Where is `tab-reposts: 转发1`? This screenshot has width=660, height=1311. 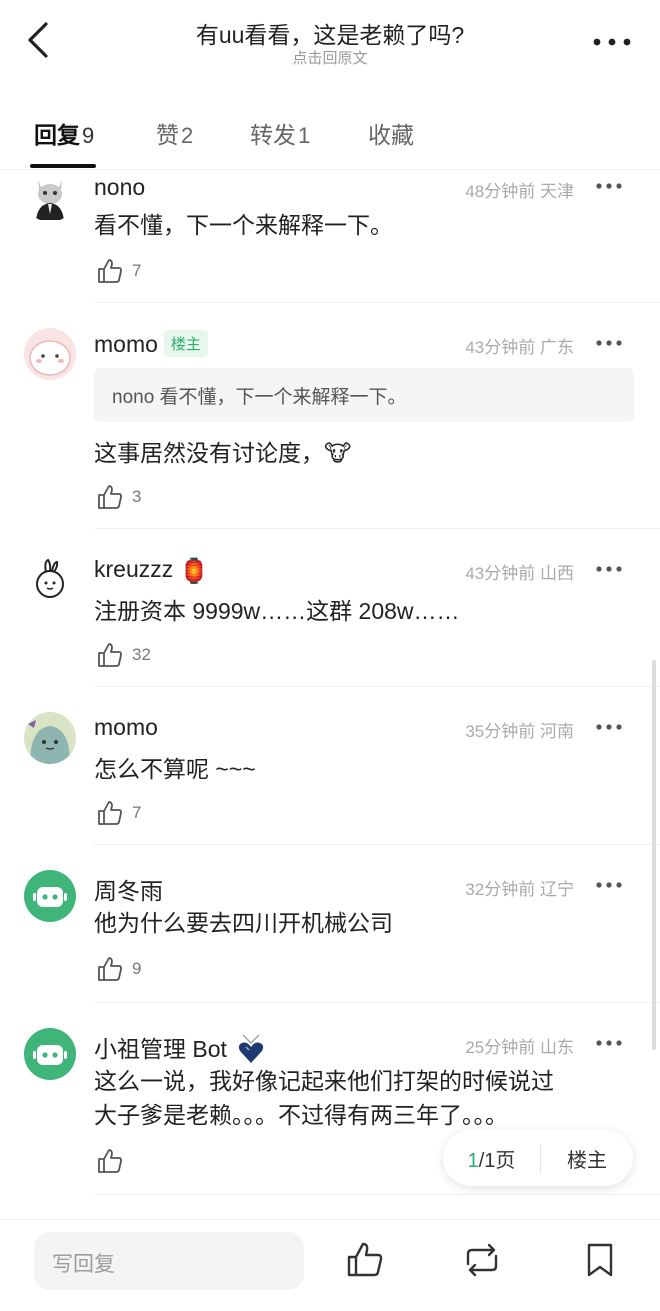
tab-reposts: 转发1 is located at coordinates (280, 133).